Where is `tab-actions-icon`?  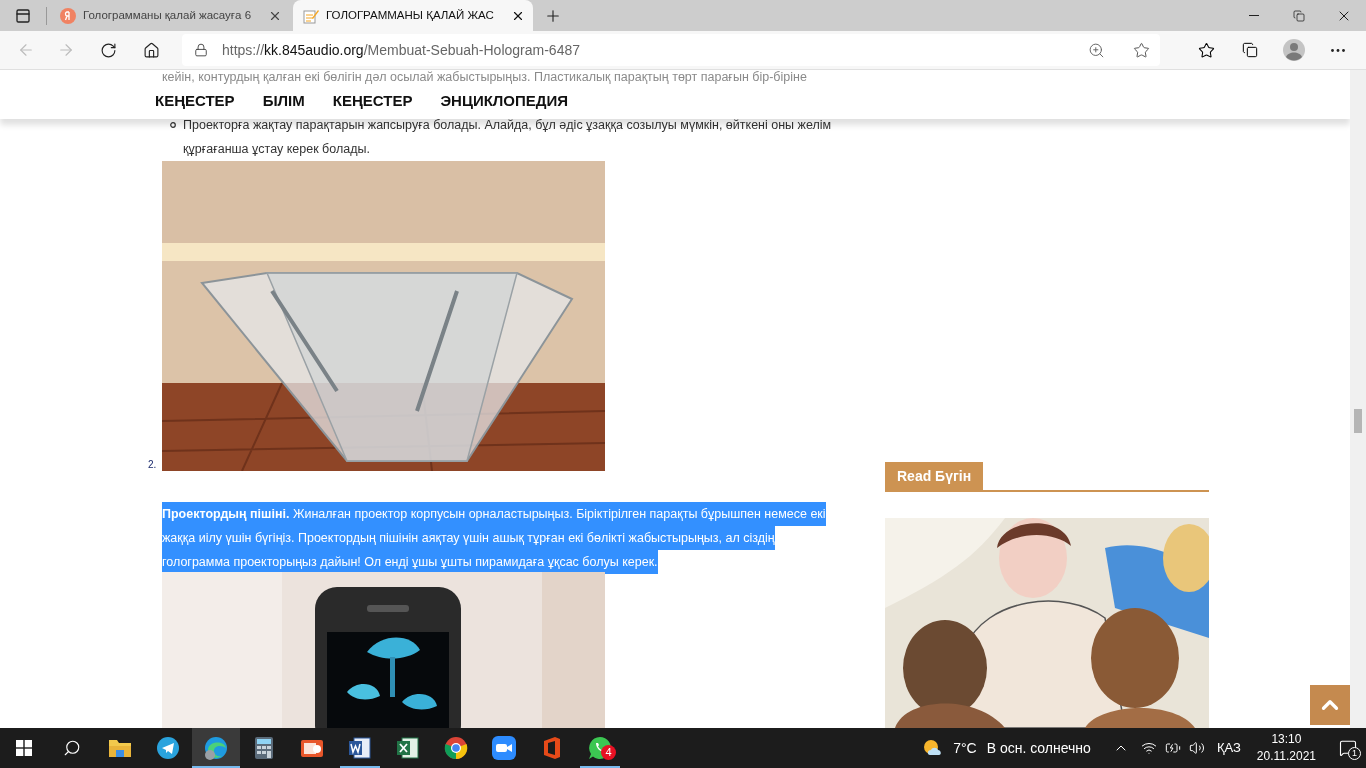 tab-actions-icon is located at coordinates (23, 15).